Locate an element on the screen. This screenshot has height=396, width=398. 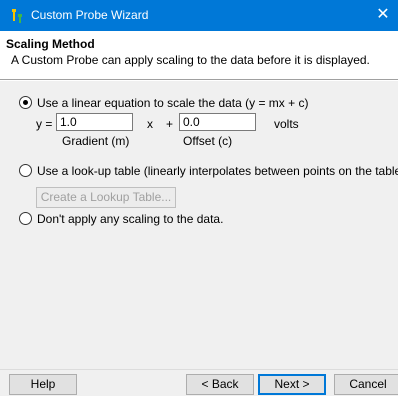
no-scaling-radio is located at coordinates (25, 218).